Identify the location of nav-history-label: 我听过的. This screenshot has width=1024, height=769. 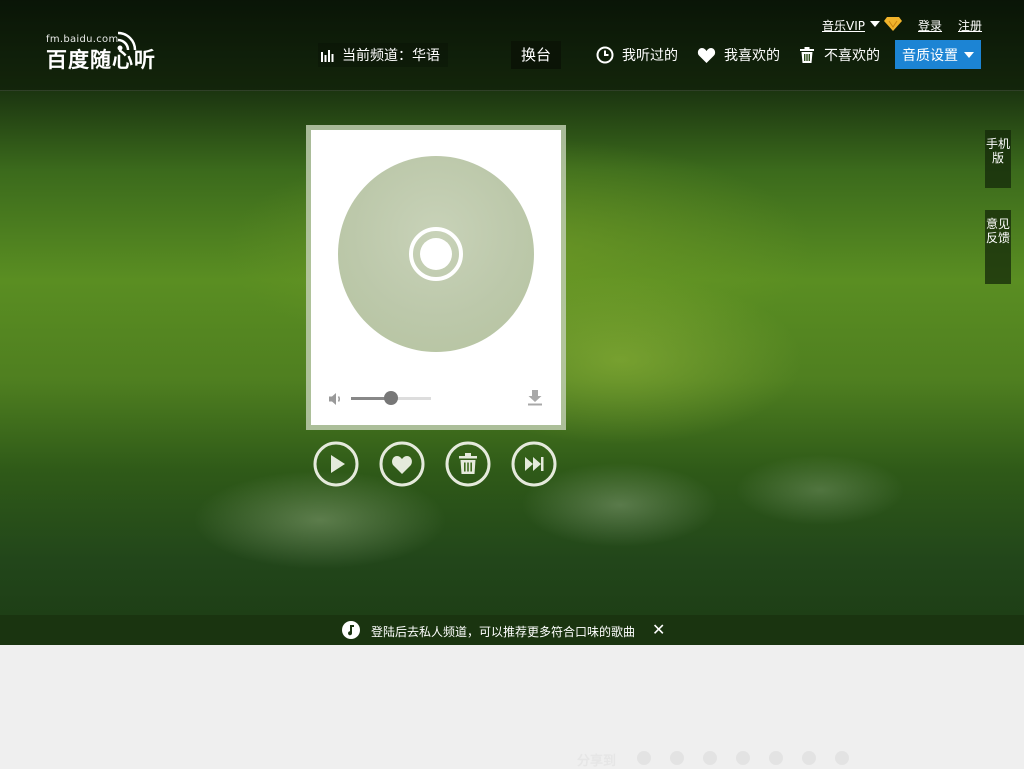
(650, 56).